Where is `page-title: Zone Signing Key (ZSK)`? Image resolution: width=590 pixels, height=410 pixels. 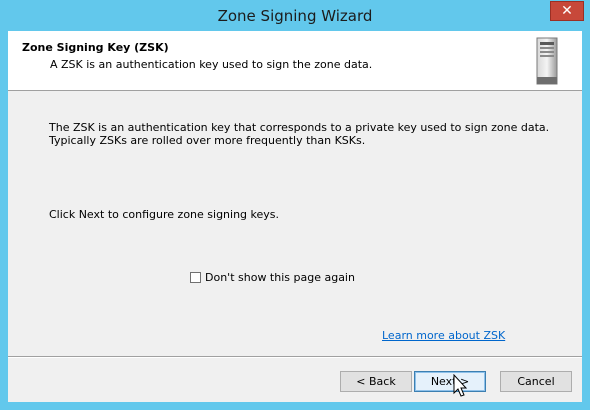
page-title: Zone Signing Key (ZSK) is located at coordinates (95, 47).